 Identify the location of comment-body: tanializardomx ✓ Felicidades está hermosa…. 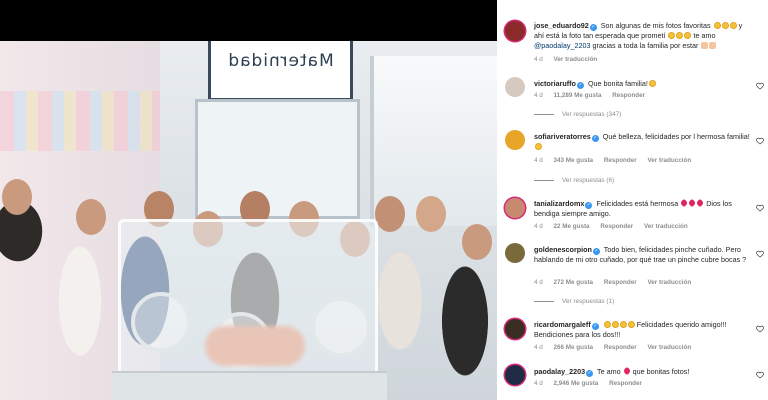
(643, 208).